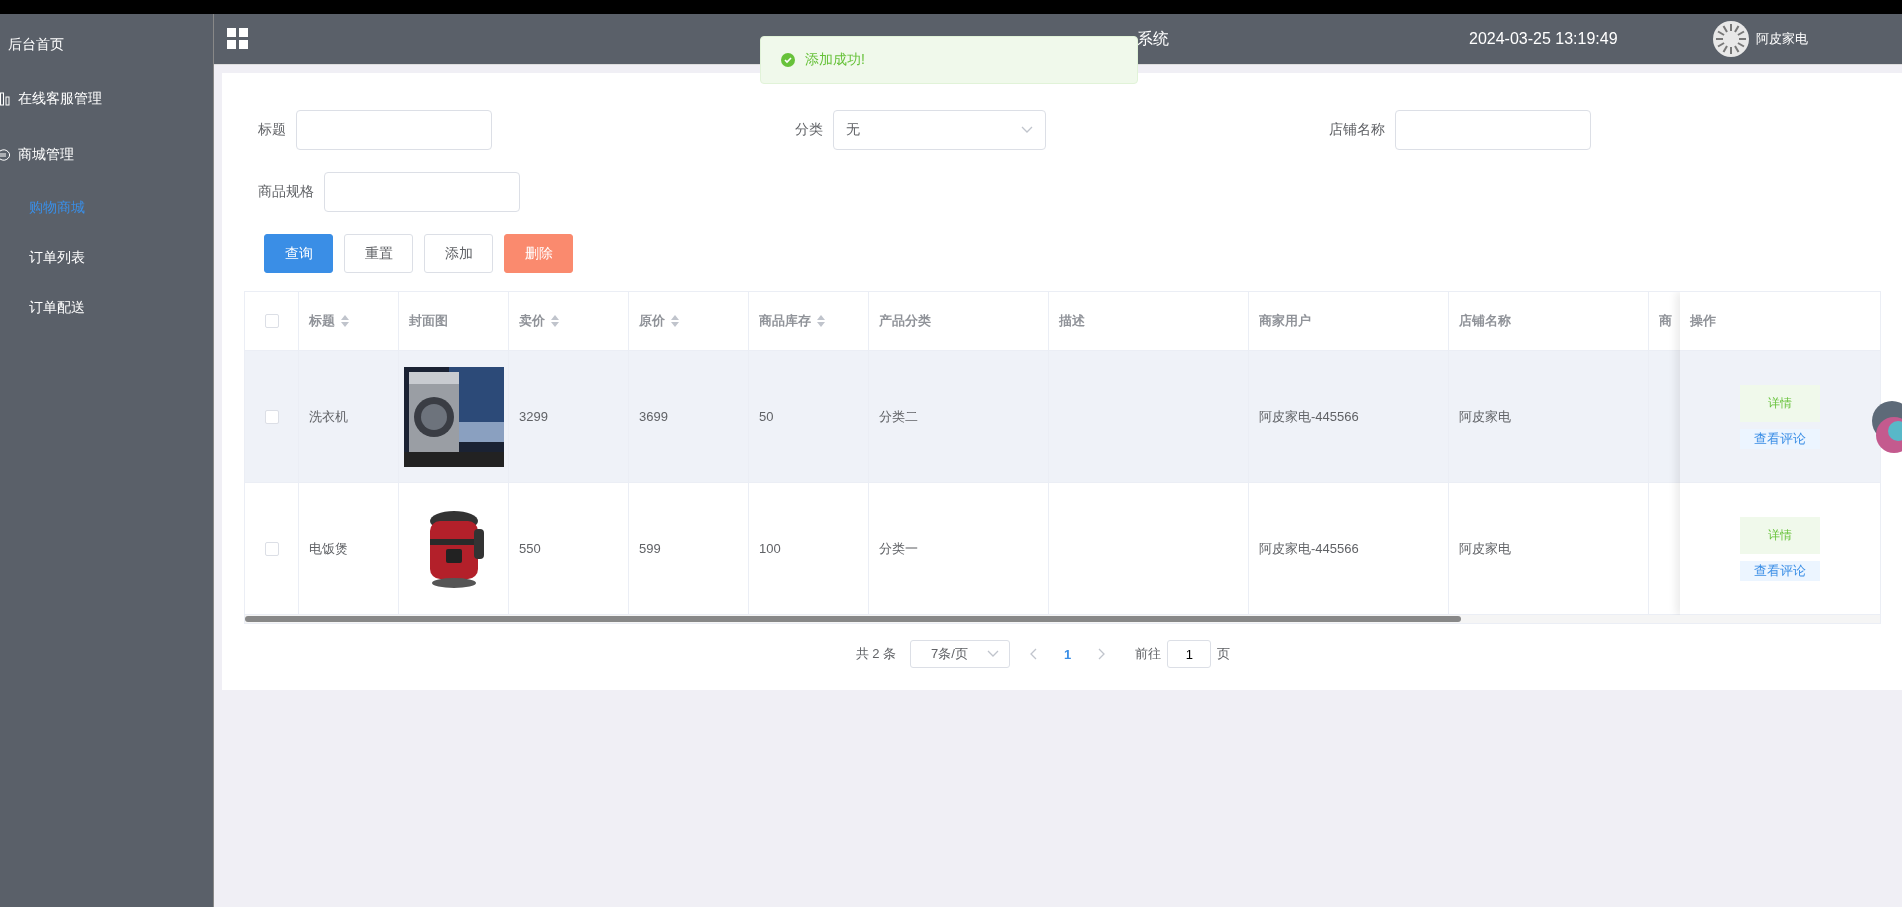 This screenshot has width=1902, height=907. What do you see at coordinates (272, 130) in the screenshot?
I see `filter-label: 标题` at bounding box center [272, 130].